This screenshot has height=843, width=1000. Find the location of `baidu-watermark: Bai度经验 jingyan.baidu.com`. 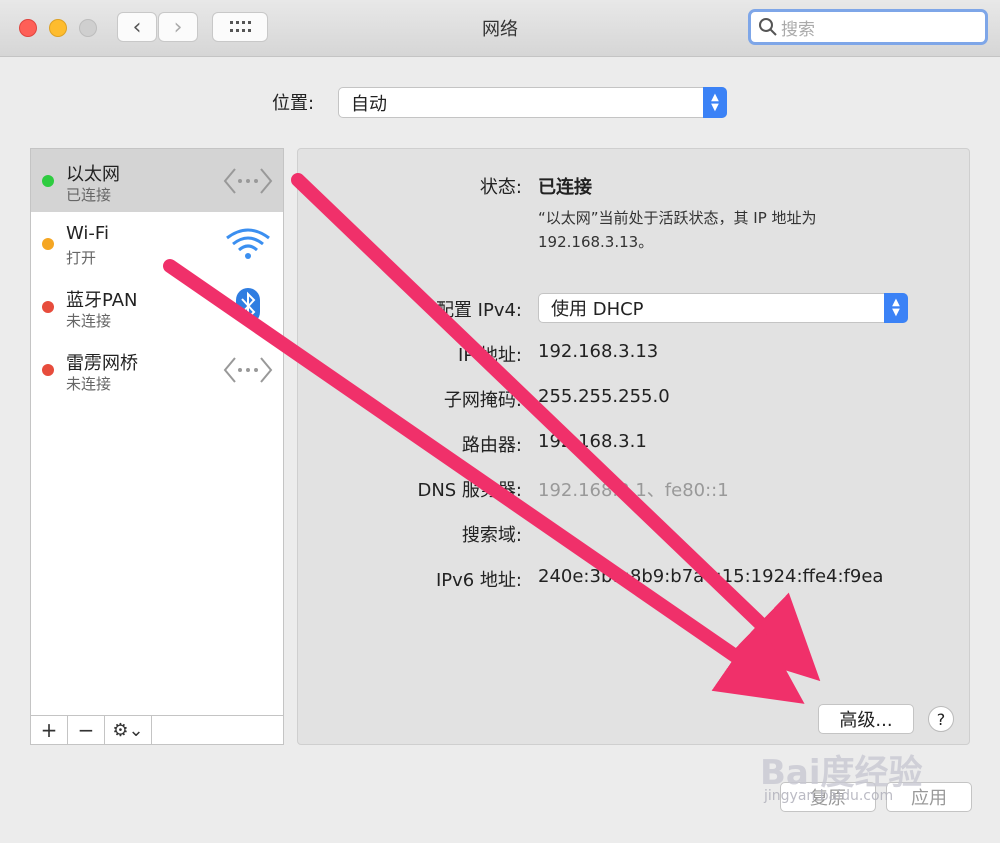

baidu-watermark: Bai度经验 jingyan.baidu.com is located at coordinates (841, 774).